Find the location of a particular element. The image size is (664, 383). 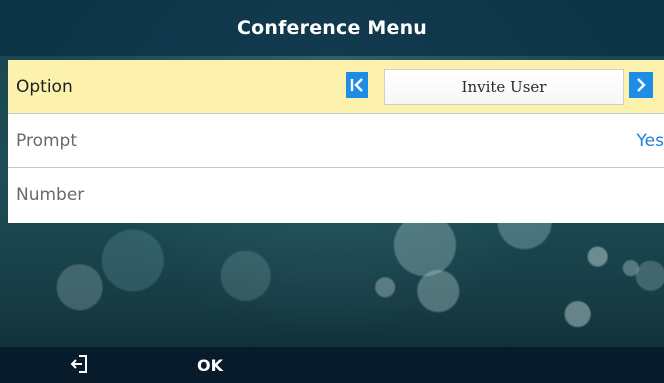

option-label: Option is located at coordinates (44, 86).